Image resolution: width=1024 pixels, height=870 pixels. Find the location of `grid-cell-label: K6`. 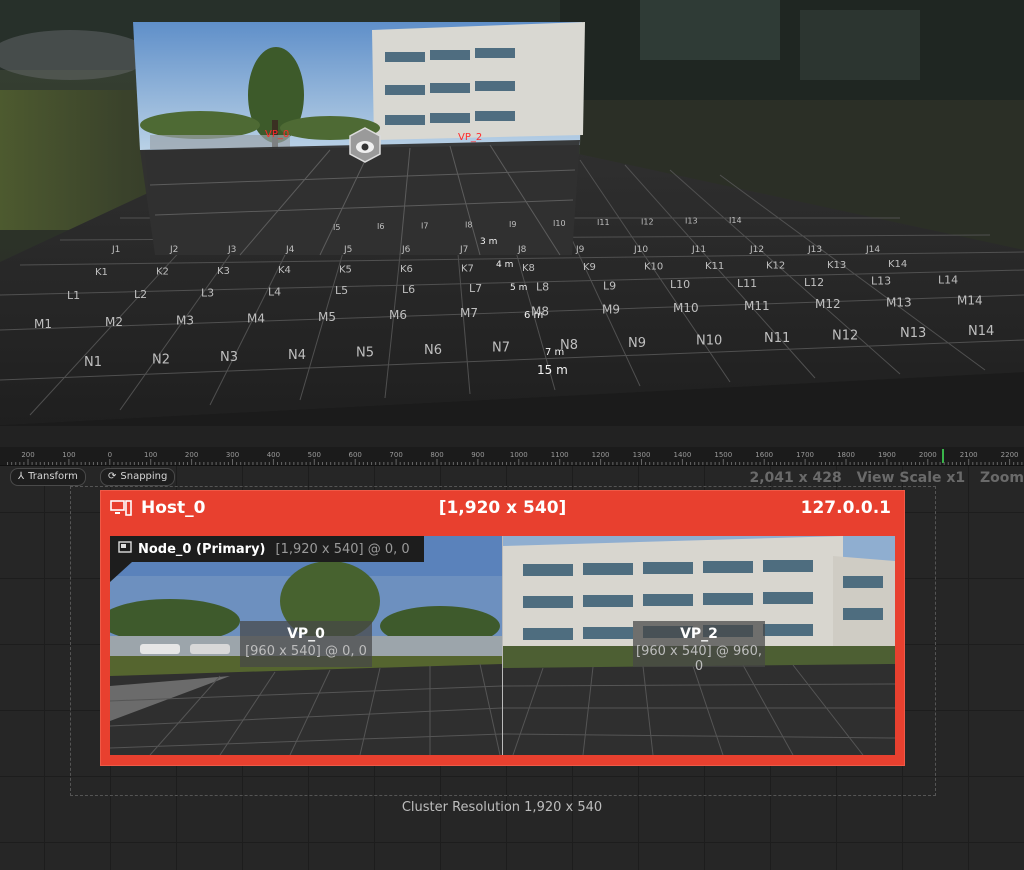

grid-cell-label: K6 is located at coordinates (406, 269).